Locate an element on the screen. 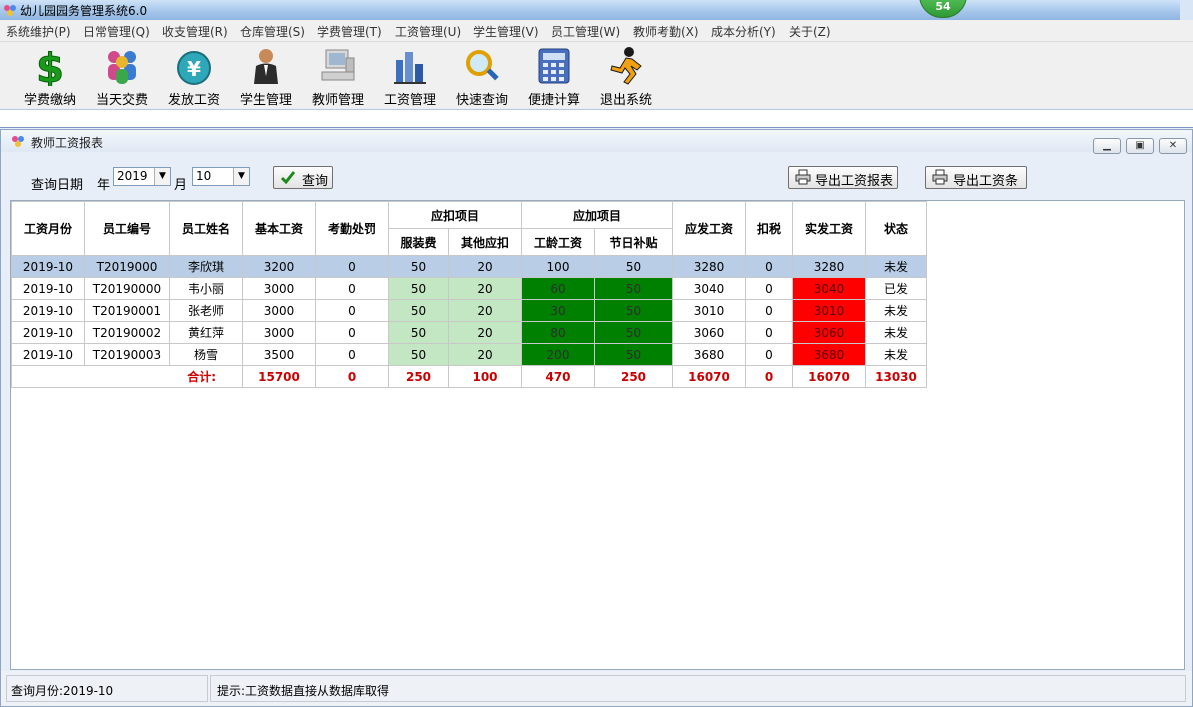 The width and height of the screenshot is (1193, 707). month-select: 10 ▼ is located at coordinates (221, 176).